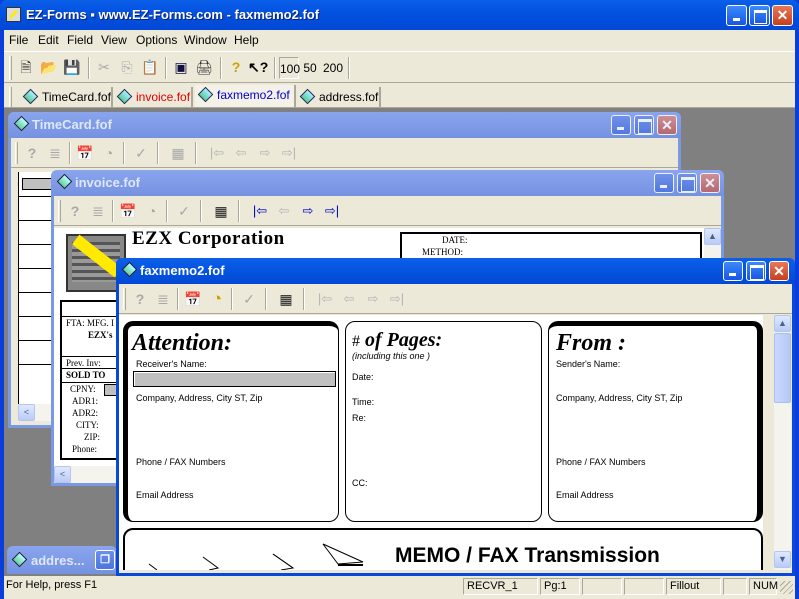 Image resolution: width=799 pixels, height=599 pixels. I want to click on menu-edit: Edit, so click(48, 40).